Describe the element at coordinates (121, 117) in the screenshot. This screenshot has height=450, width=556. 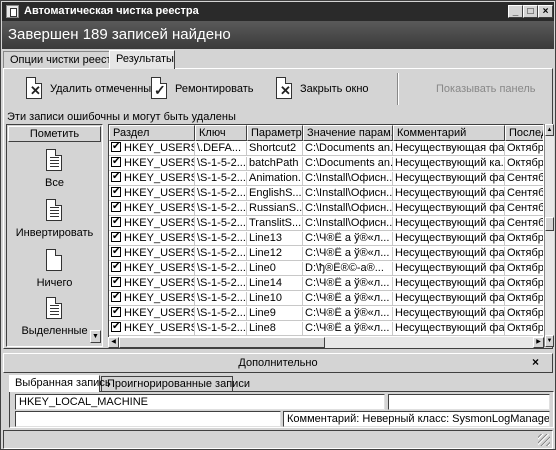
I see `results-hint: Эти записи ошибочны и могут быть удалены` at that location.